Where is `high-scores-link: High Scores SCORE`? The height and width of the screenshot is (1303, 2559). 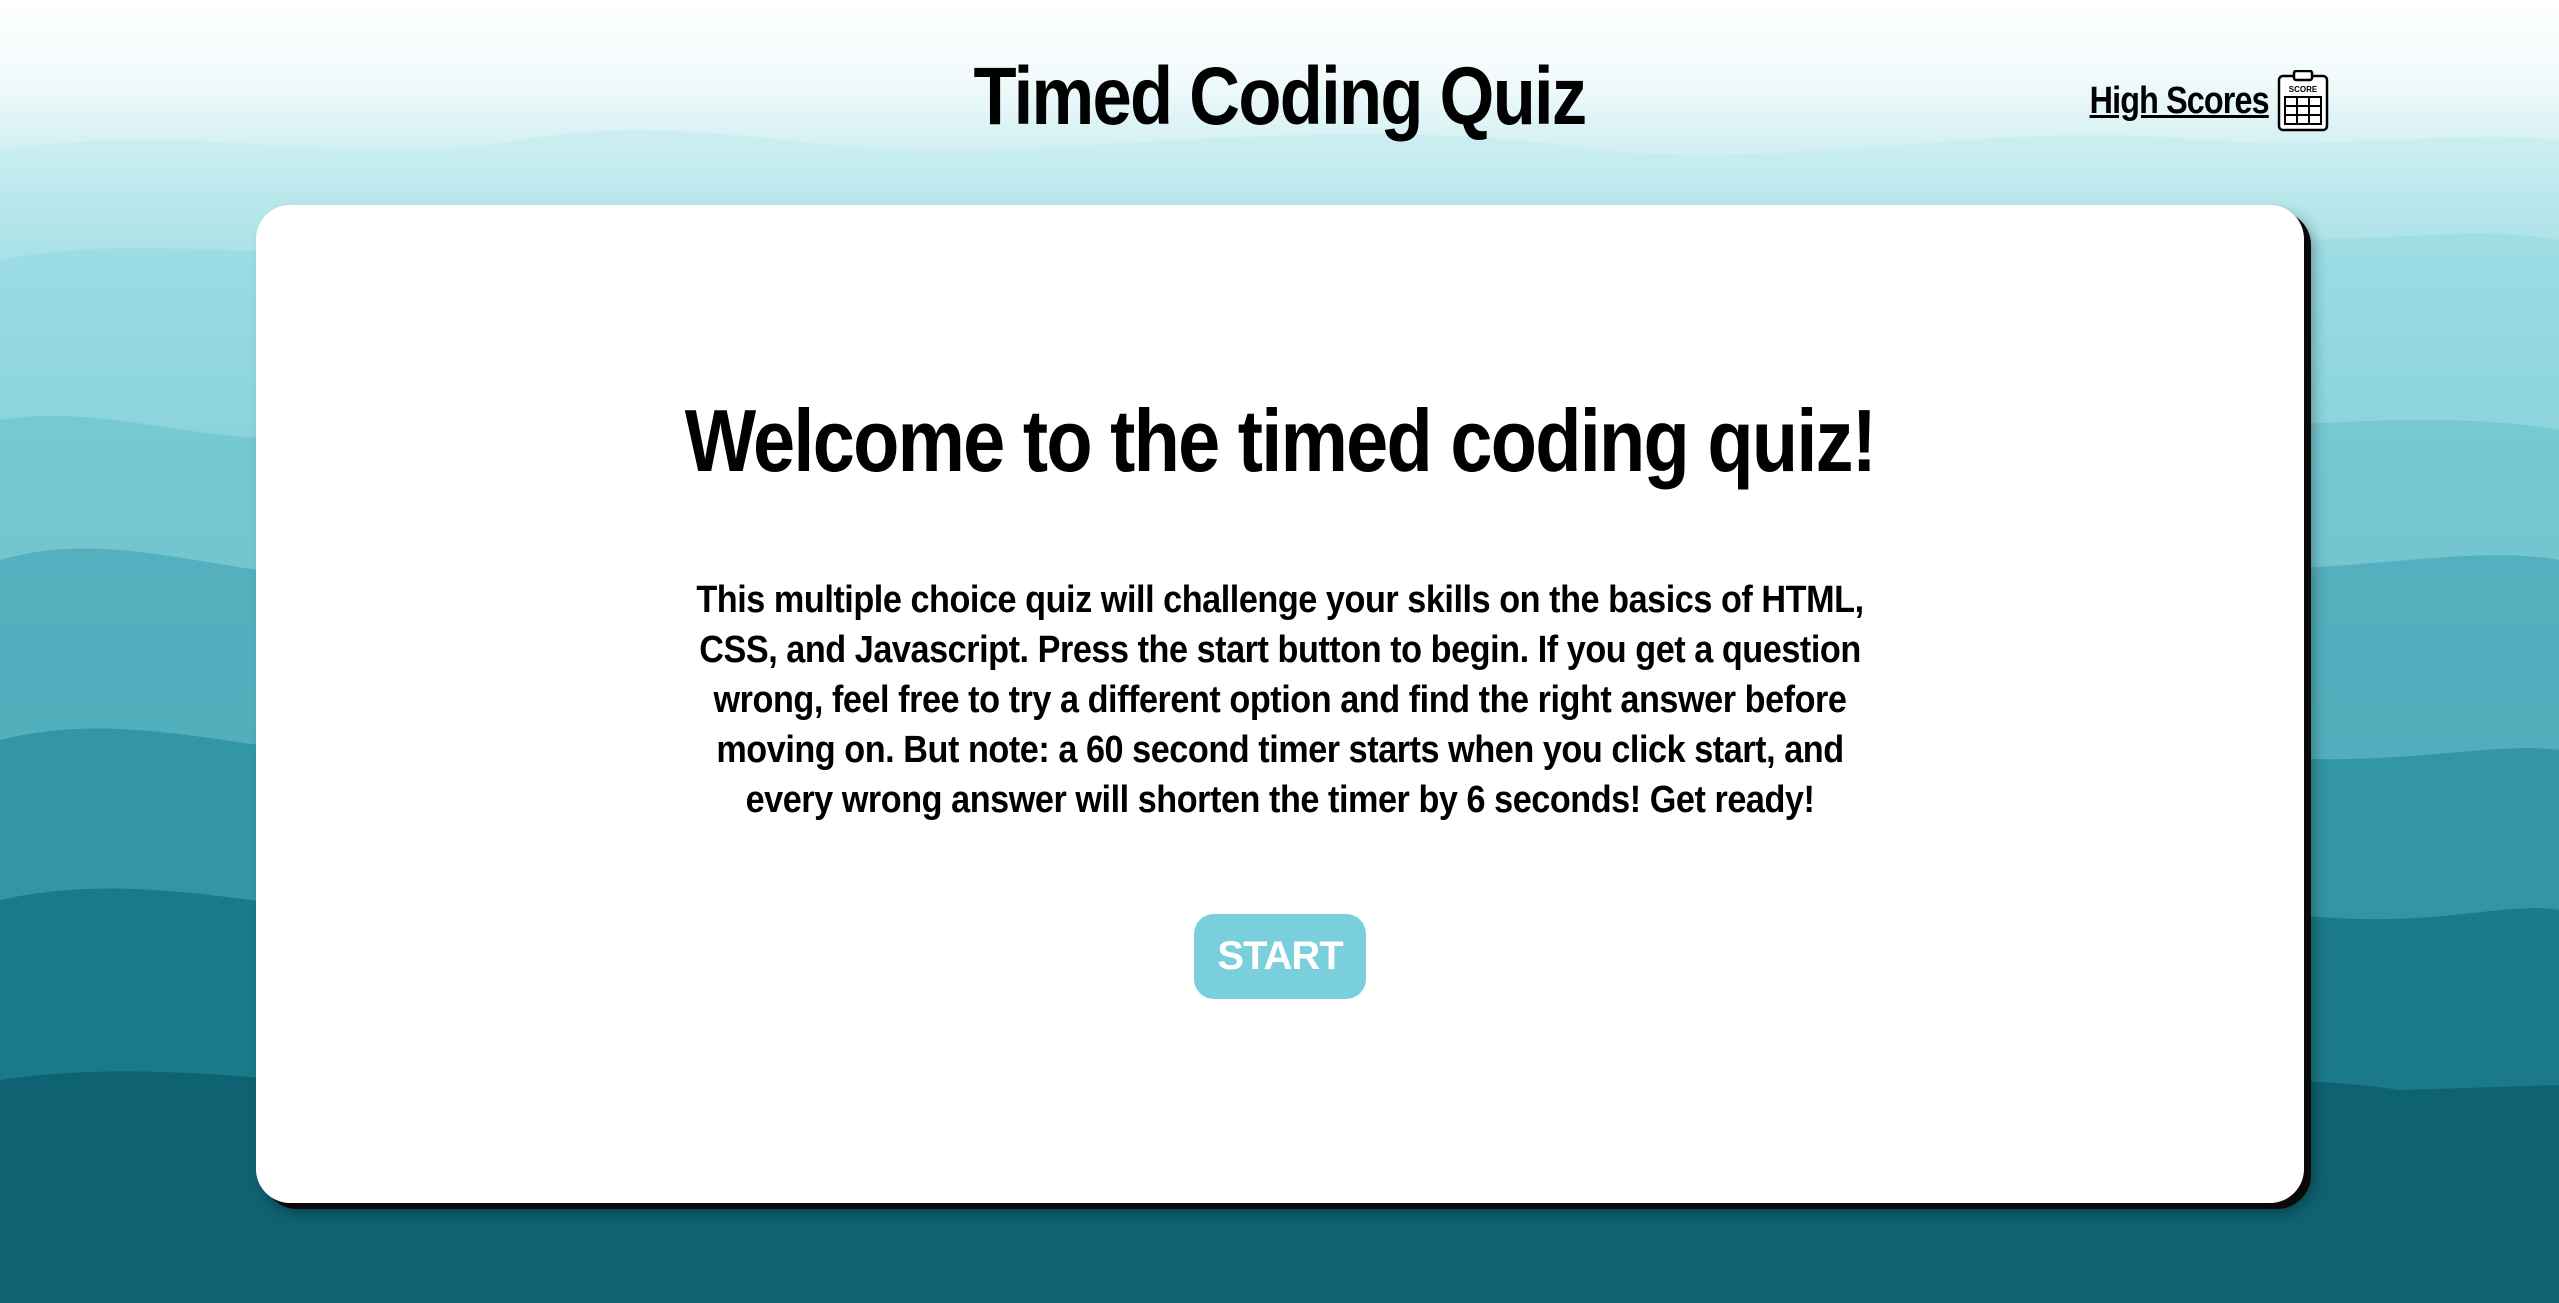 high-scores-link: High Scores SCORE is located at coordinates (2193, 101).